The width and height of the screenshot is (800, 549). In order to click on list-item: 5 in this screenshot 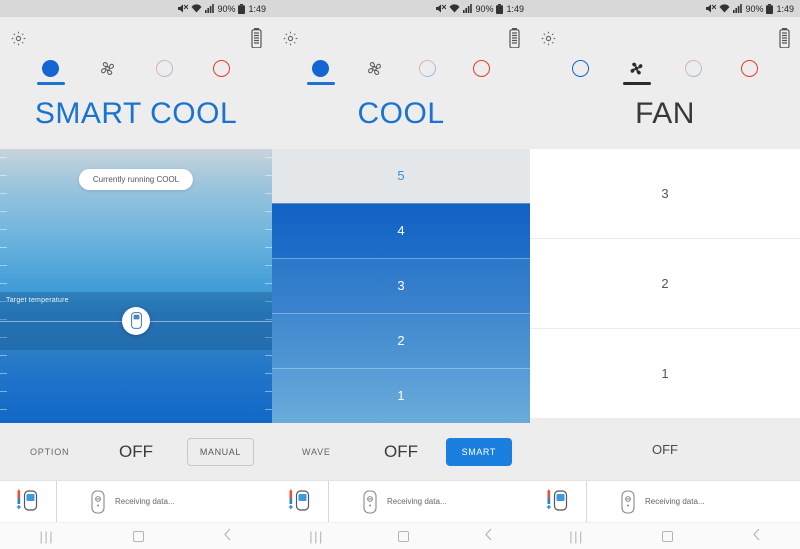, I will do `click(401, 176)`.